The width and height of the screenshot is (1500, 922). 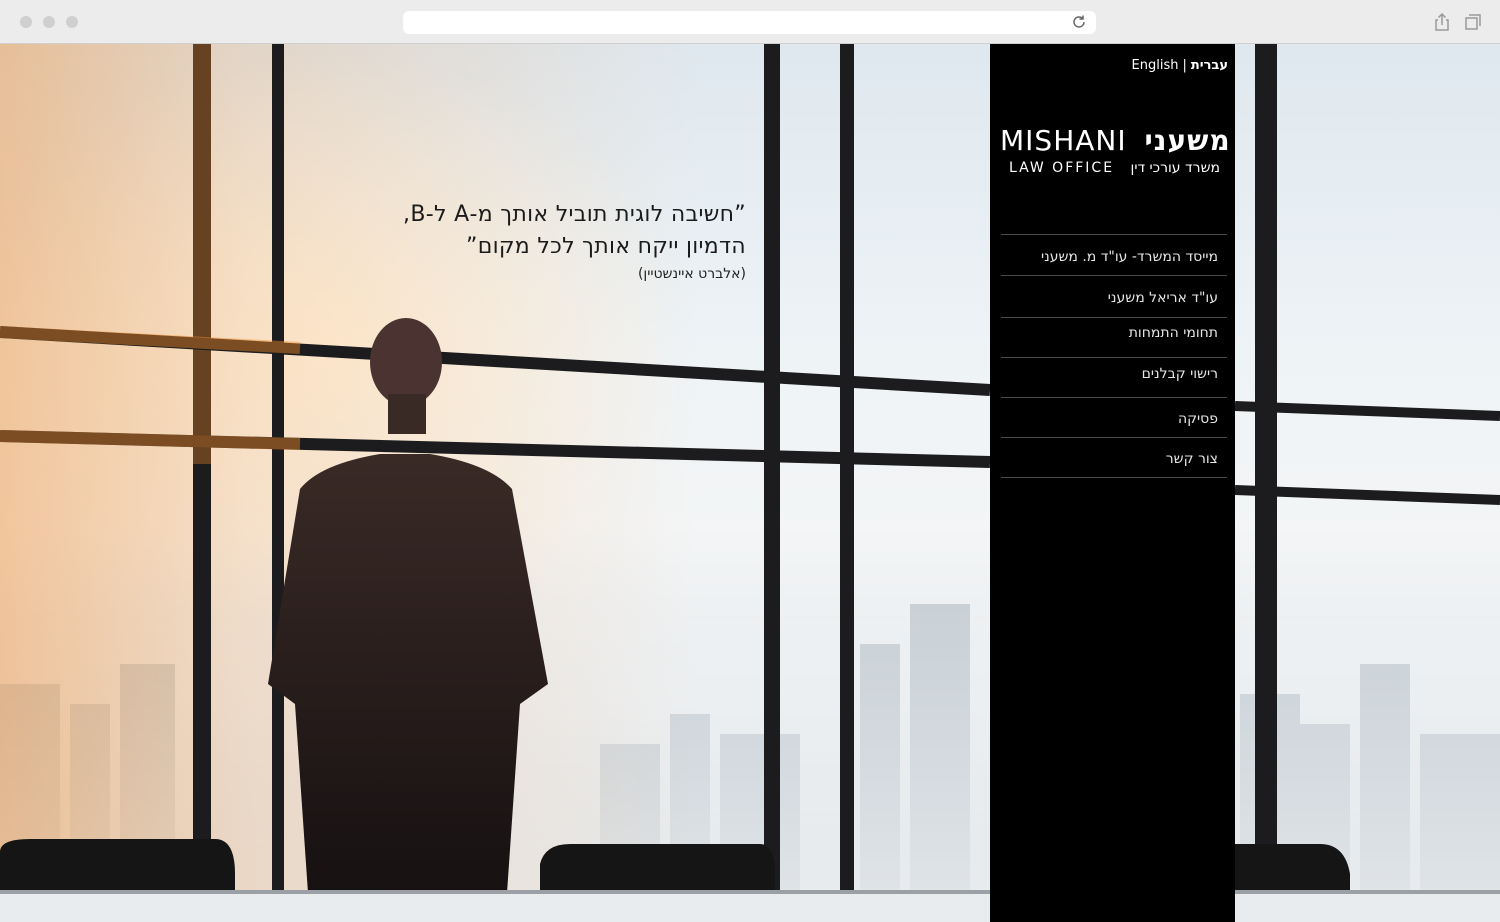 I want to click on lang-english-link: English, so click(x=1155, y=65).